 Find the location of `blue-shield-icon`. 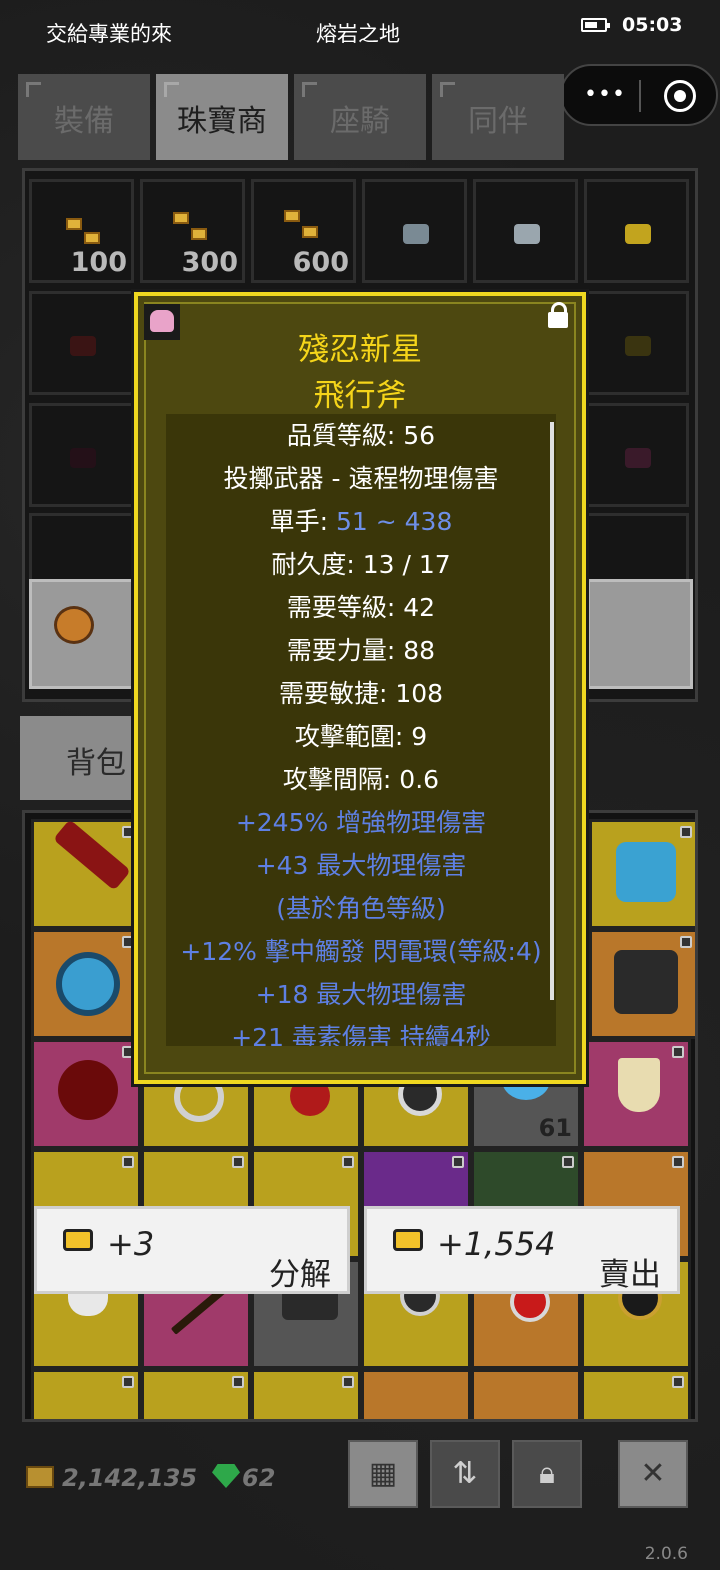

blue-shield-icon is located at coordinates (88, 984).